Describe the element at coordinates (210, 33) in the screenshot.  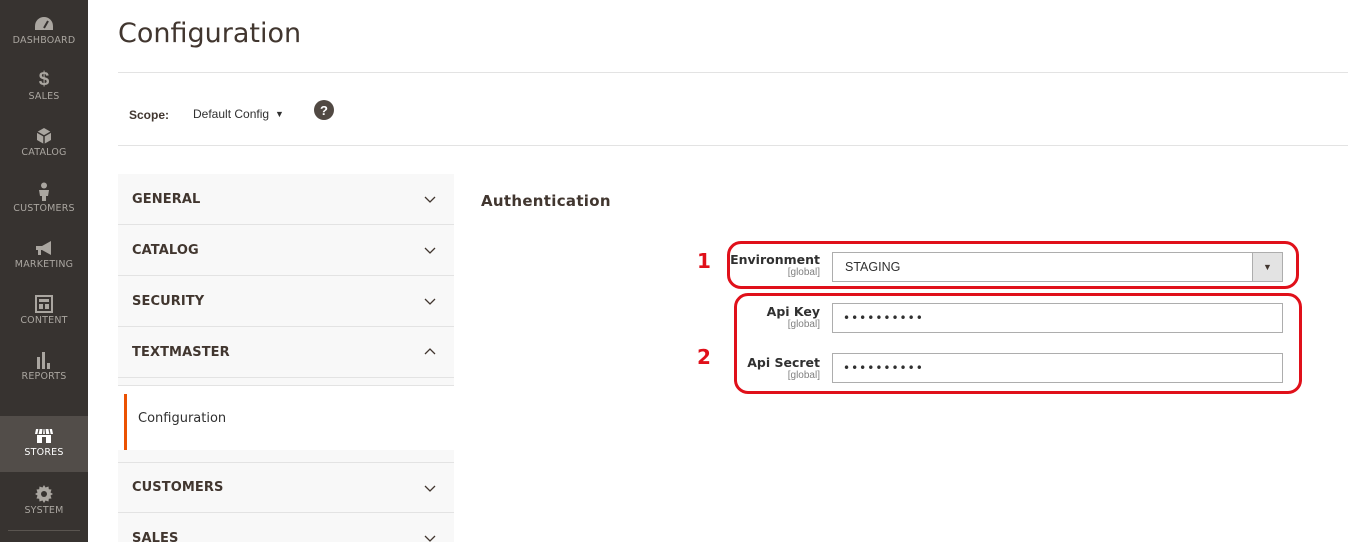
I see `page-title: Configuration` at that location.